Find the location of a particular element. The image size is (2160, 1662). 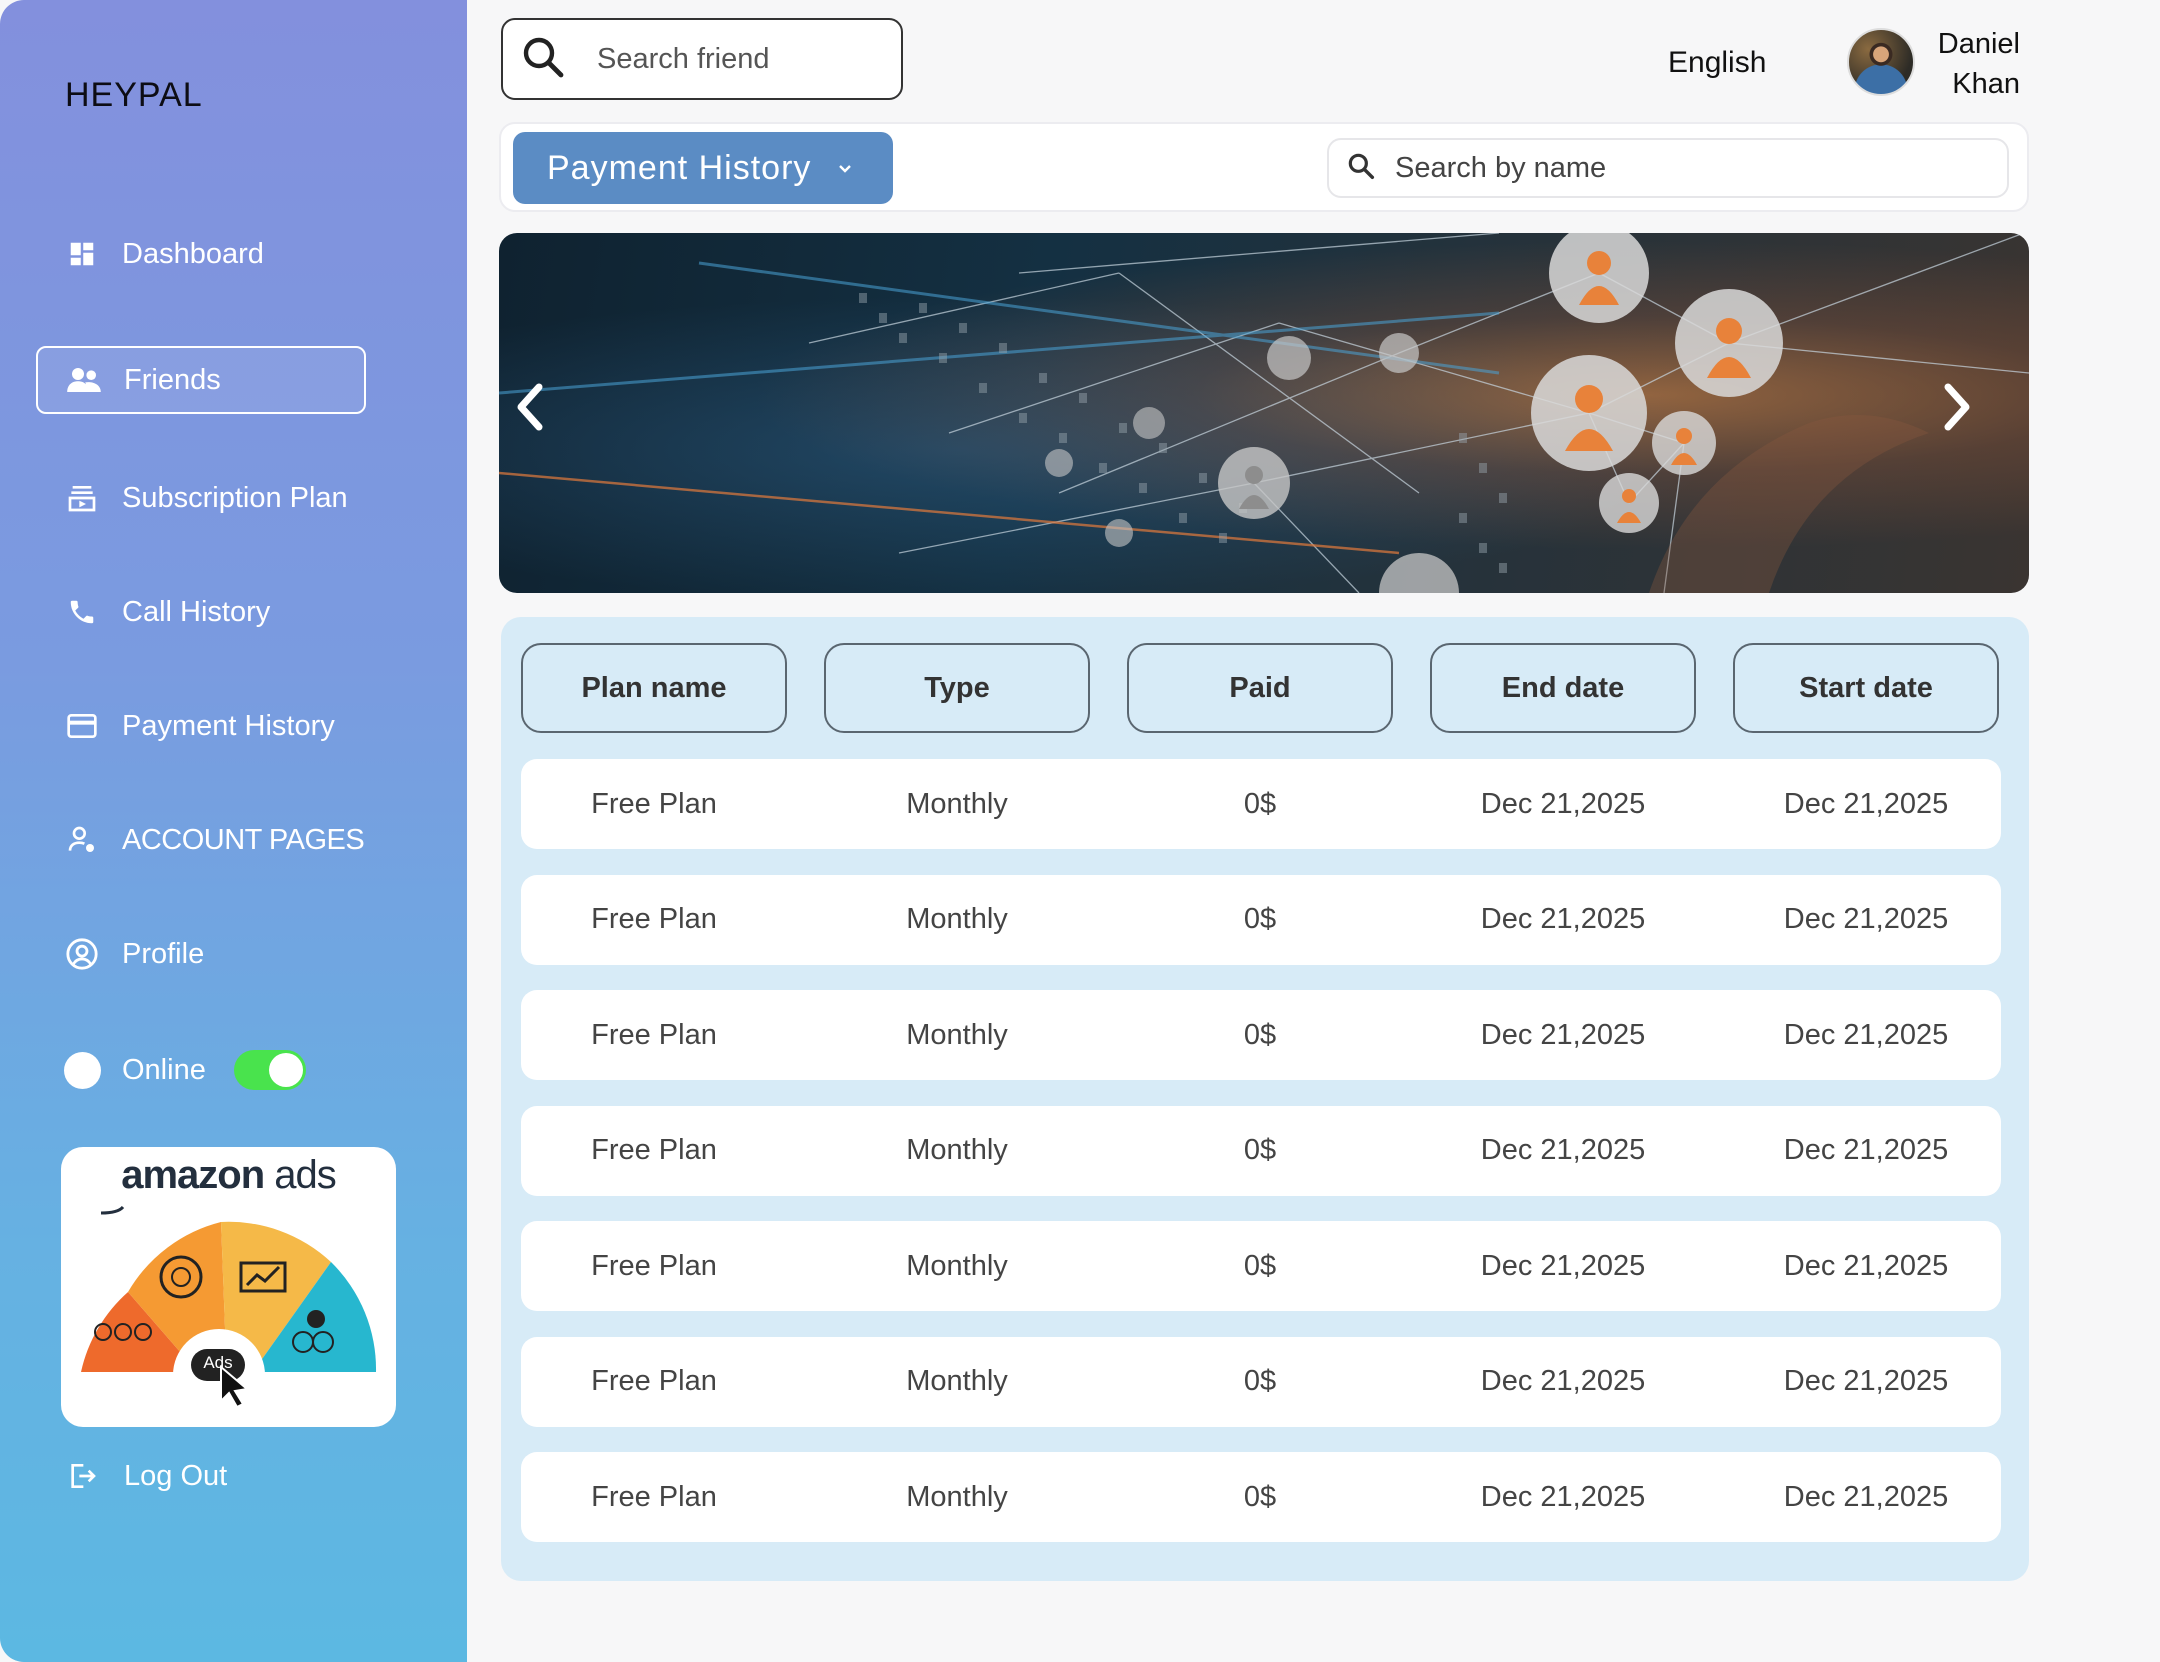

sidebar-item-friends: Friends is located at coordinates (201, 380).